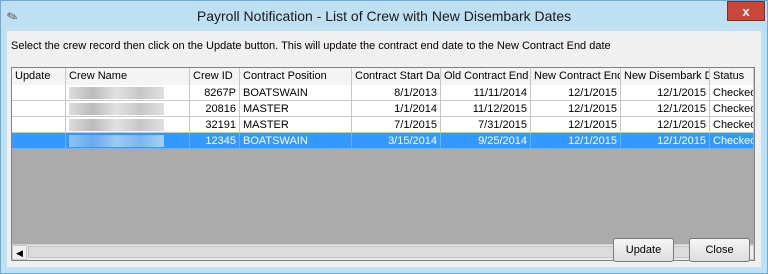 This screenshot has width=768, height=274. Describe the element at coordinates (296, 76) in the screenshot. I see `column-header-contract-position: Contract Position` at that location.